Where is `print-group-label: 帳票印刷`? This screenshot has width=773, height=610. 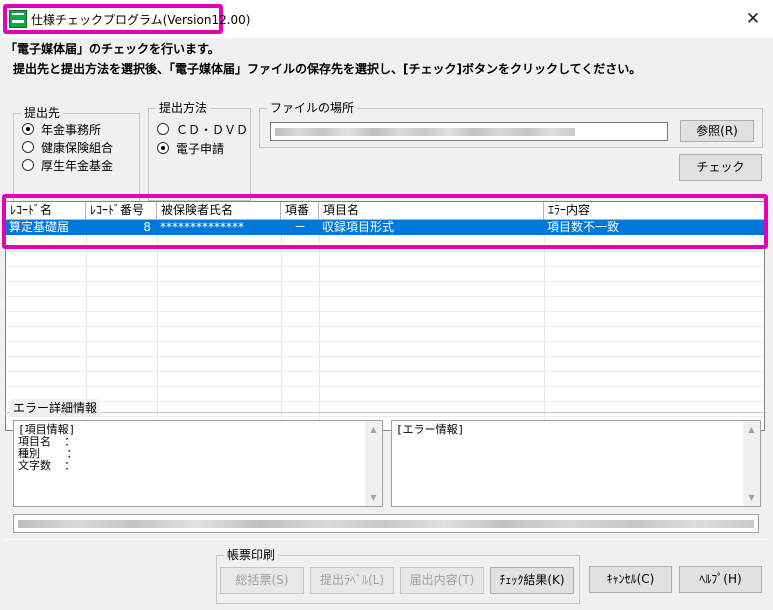 print-group-label: 帳票印刷 is located at coordinates (251, 555).